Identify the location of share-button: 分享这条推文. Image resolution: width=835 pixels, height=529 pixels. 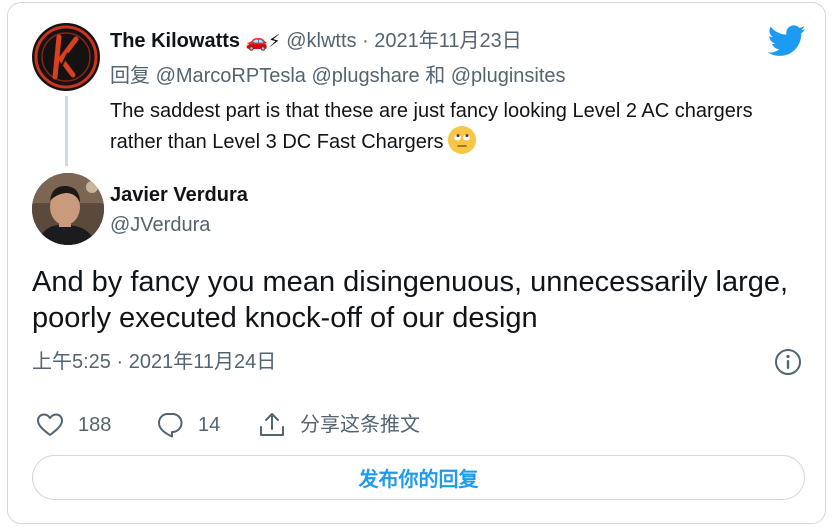
(339, 425).